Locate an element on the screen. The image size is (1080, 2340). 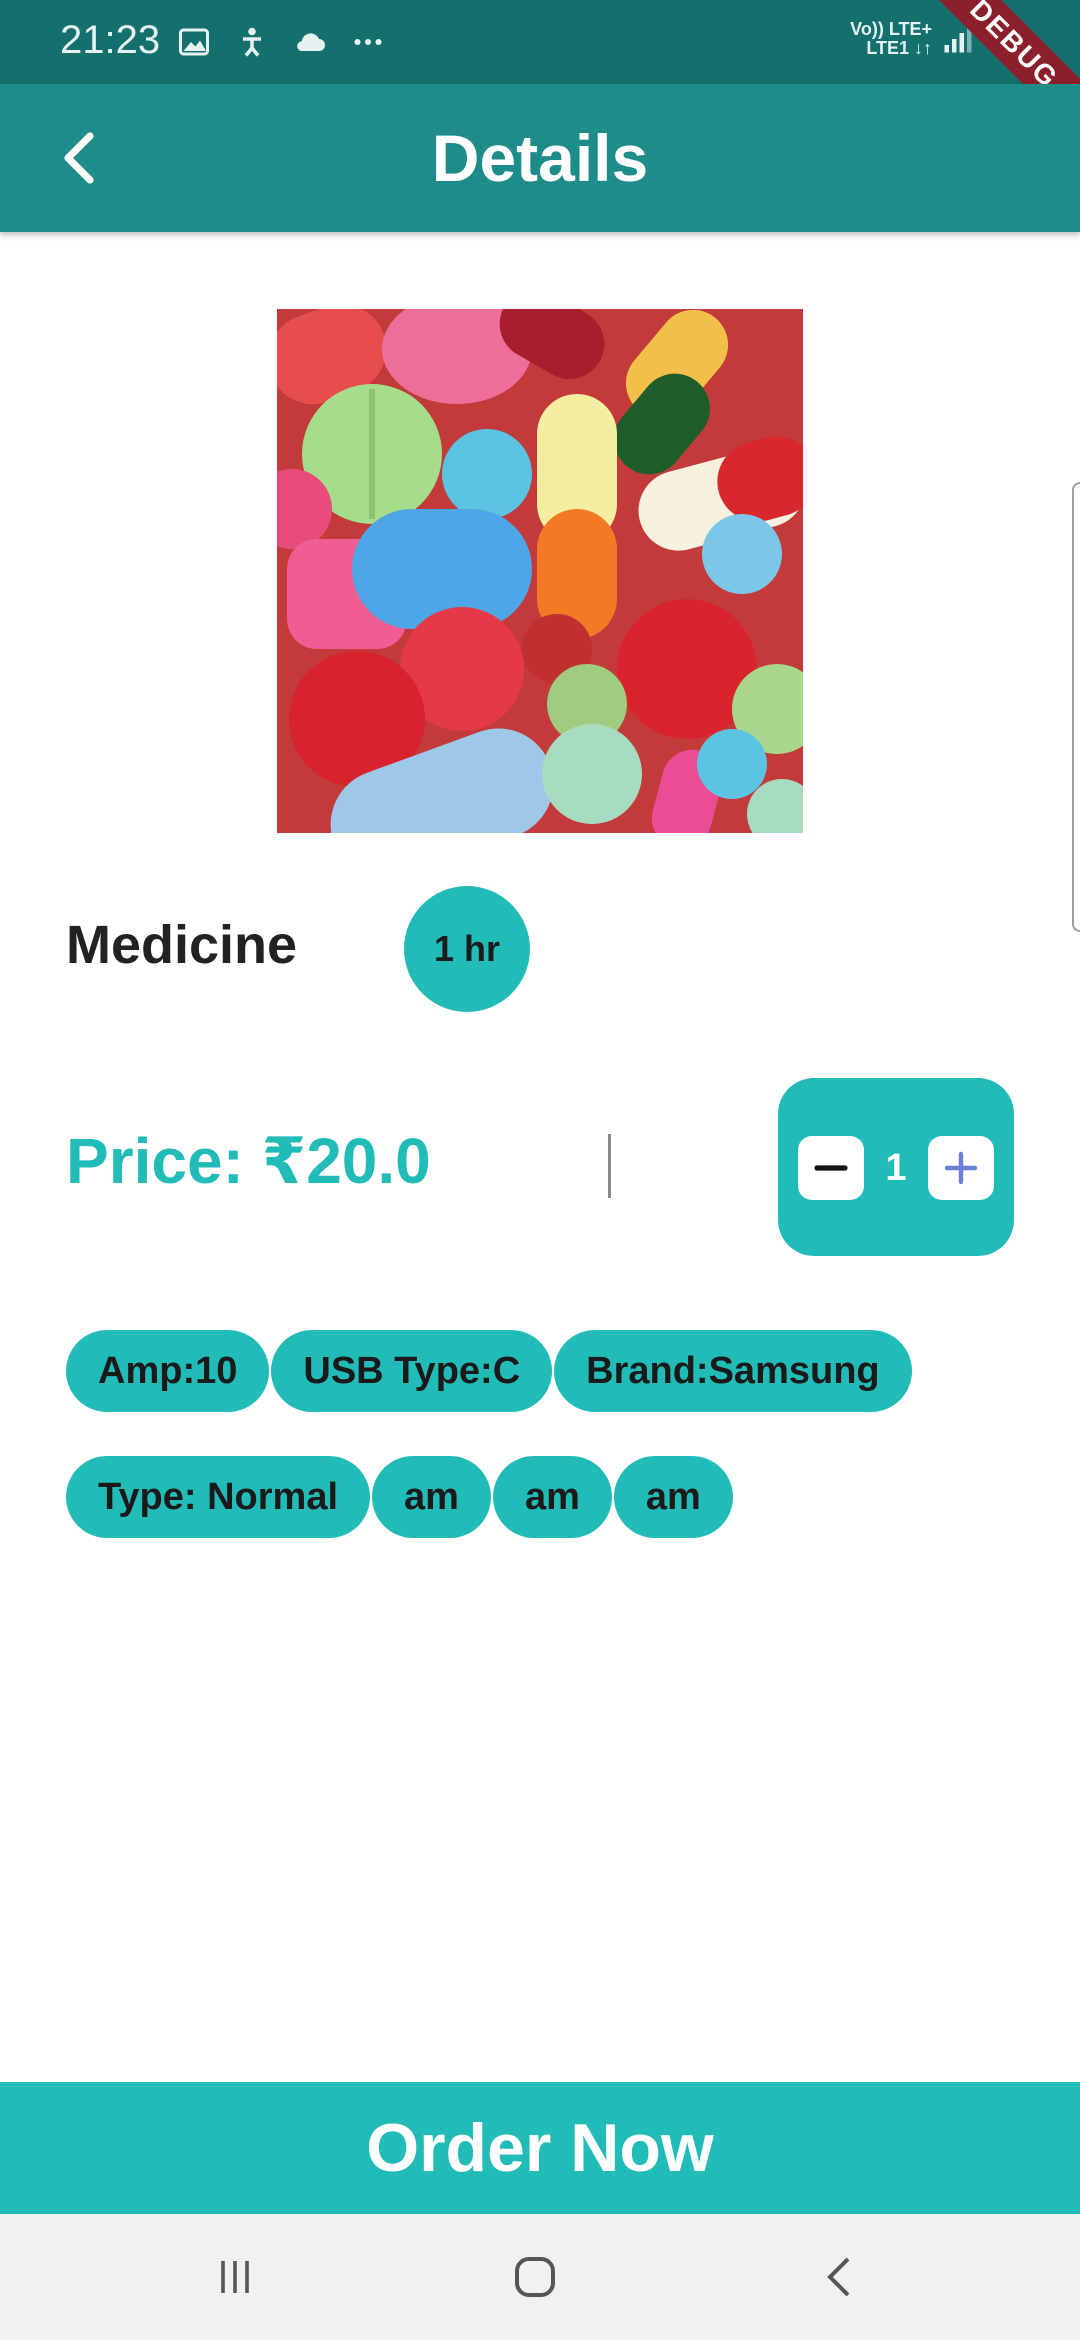
status-notification-icons is located at coordinates (281, 42).